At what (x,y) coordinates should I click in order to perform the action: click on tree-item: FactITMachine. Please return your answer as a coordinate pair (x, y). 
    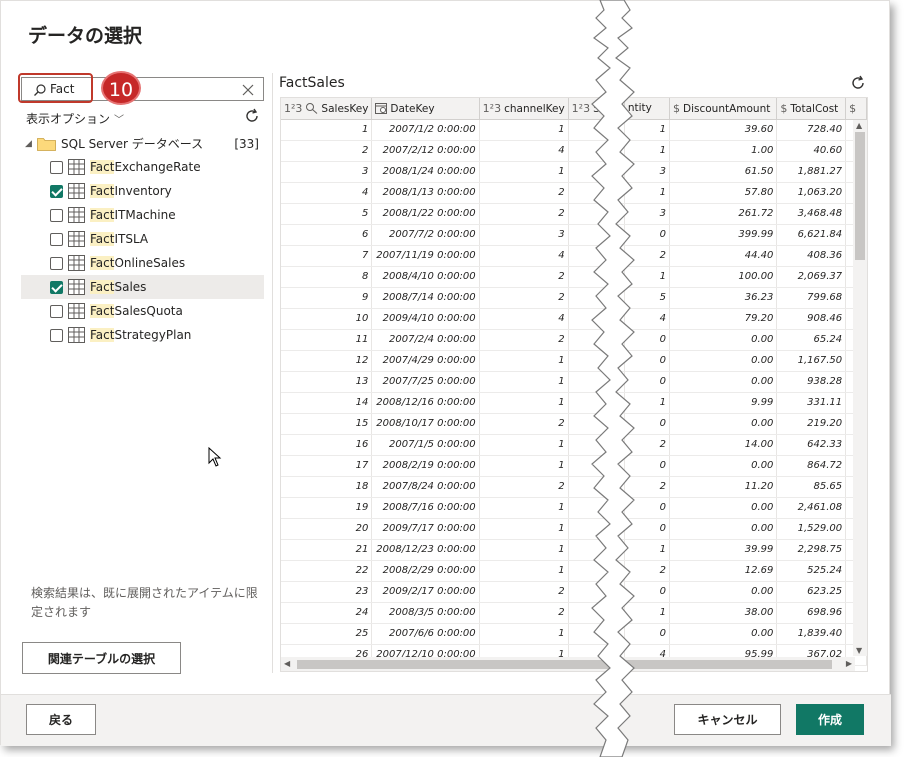
    Looking at the image, I should click on (142, 215).